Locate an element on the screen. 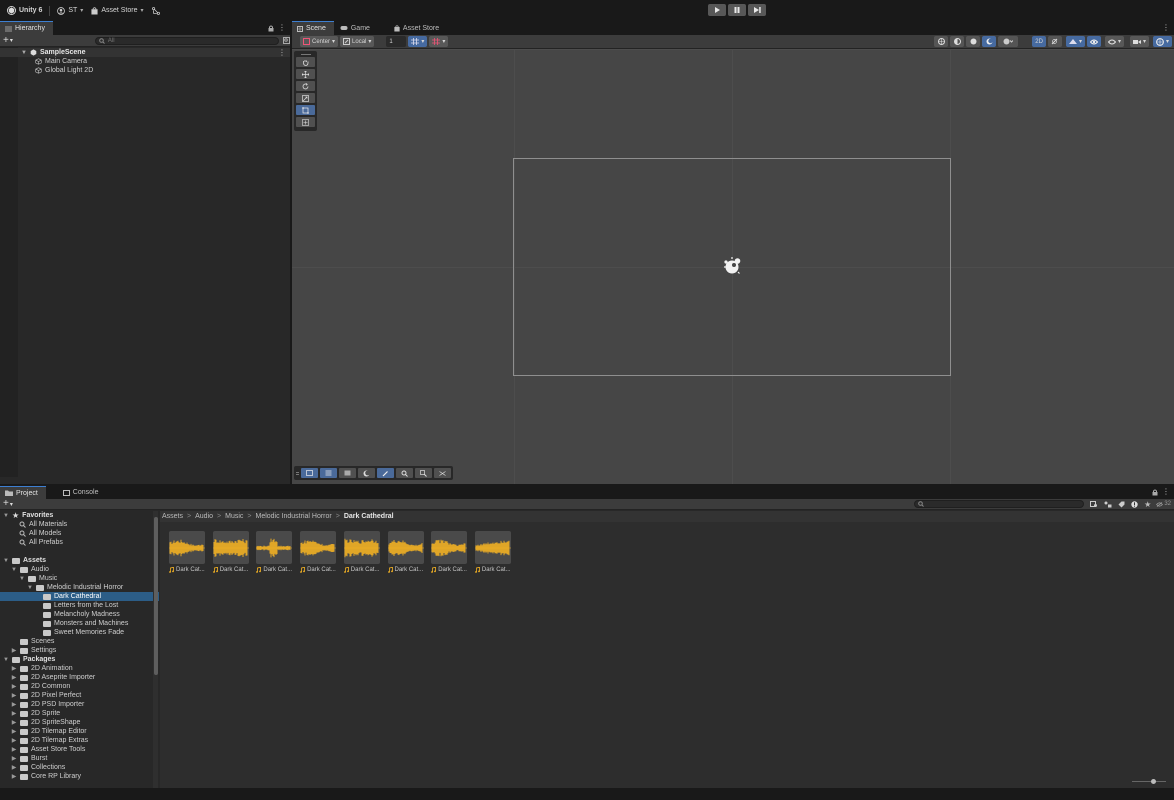 Image resolution: width=1174 pixels, height=800 pixels. lock-icon is located at coordinates (271, 28).